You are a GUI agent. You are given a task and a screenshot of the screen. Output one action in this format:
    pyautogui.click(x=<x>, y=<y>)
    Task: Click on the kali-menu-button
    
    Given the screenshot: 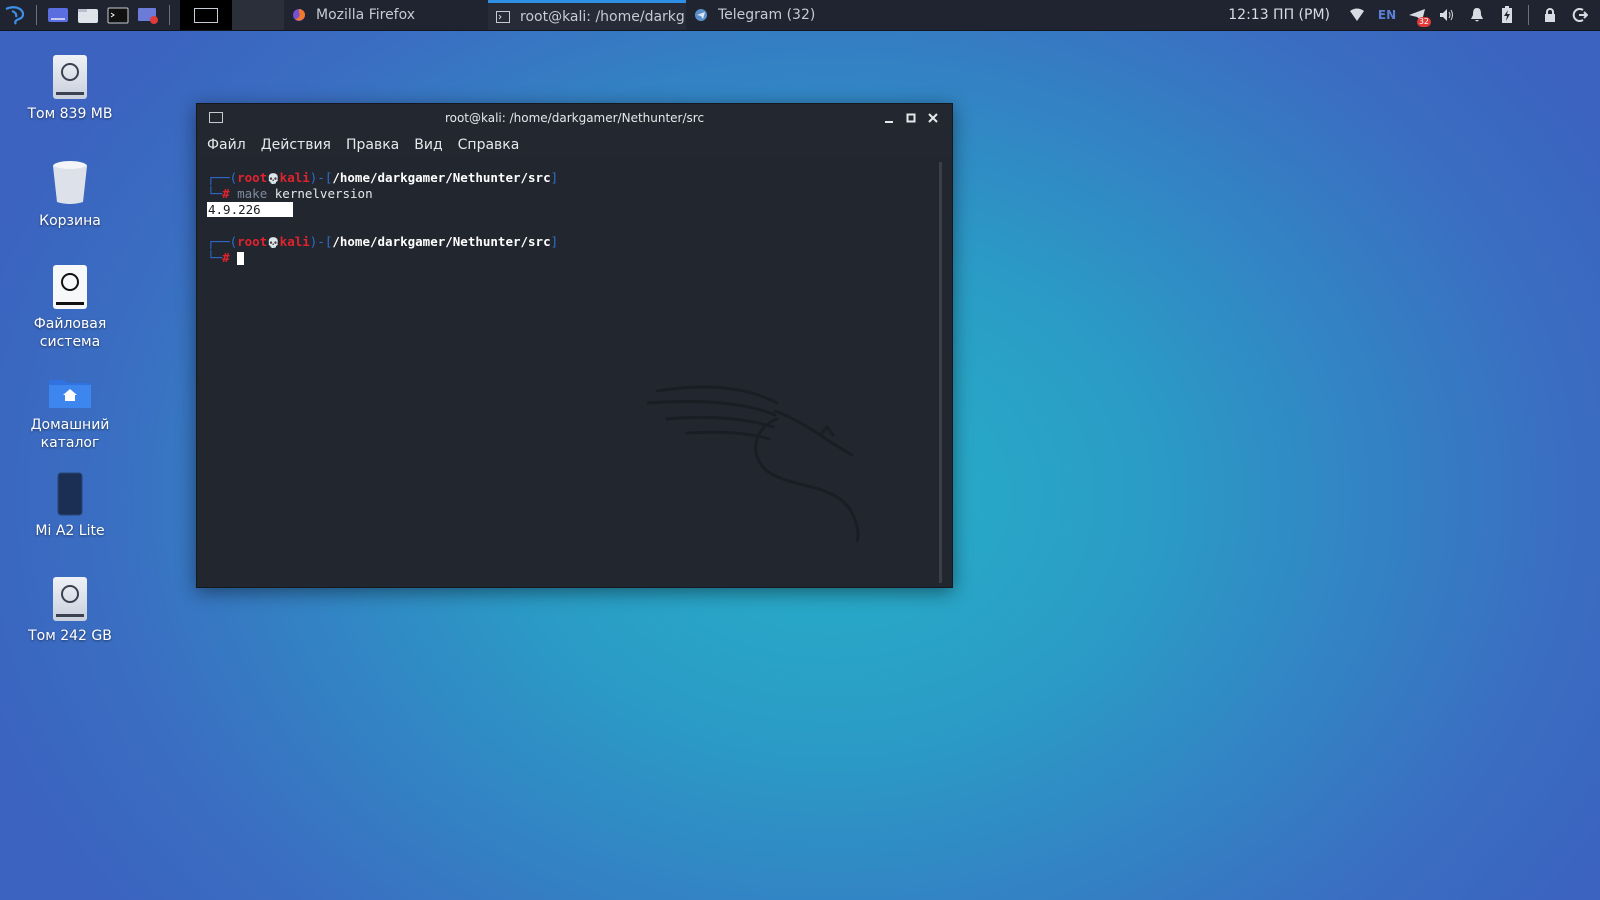 What is the action you would take?
    pyautogui.click(x=15, y=15)
    